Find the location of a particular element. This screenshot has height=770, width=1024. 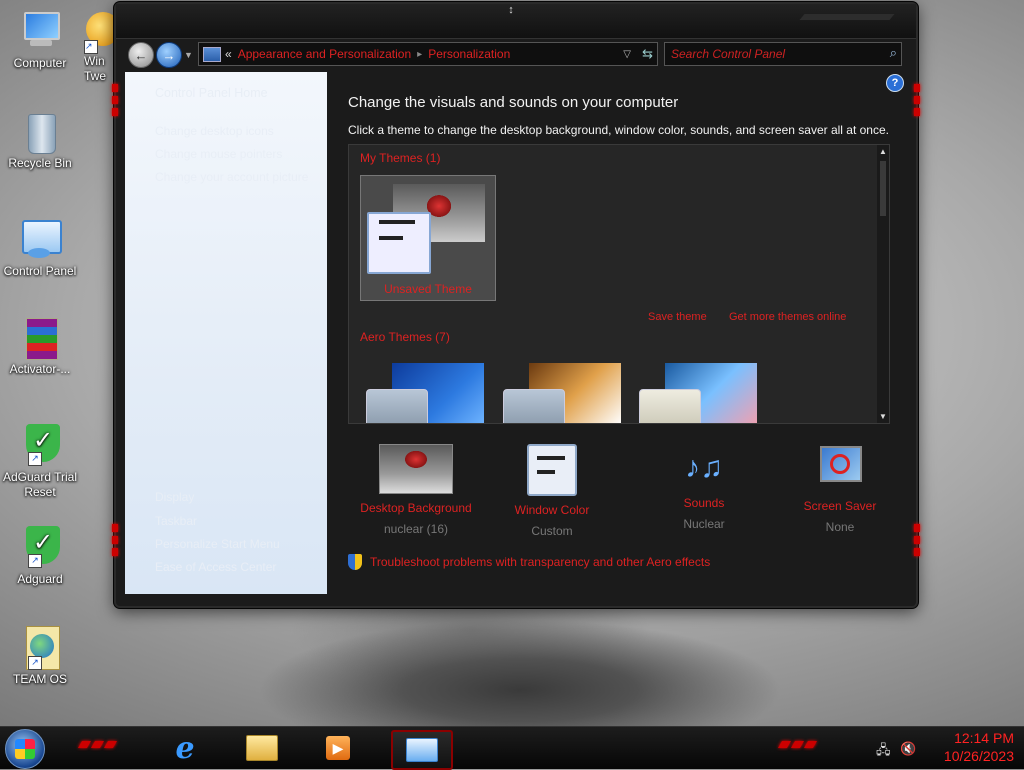

refresh-icon: ⇆ is located at coordinates (647, 54).